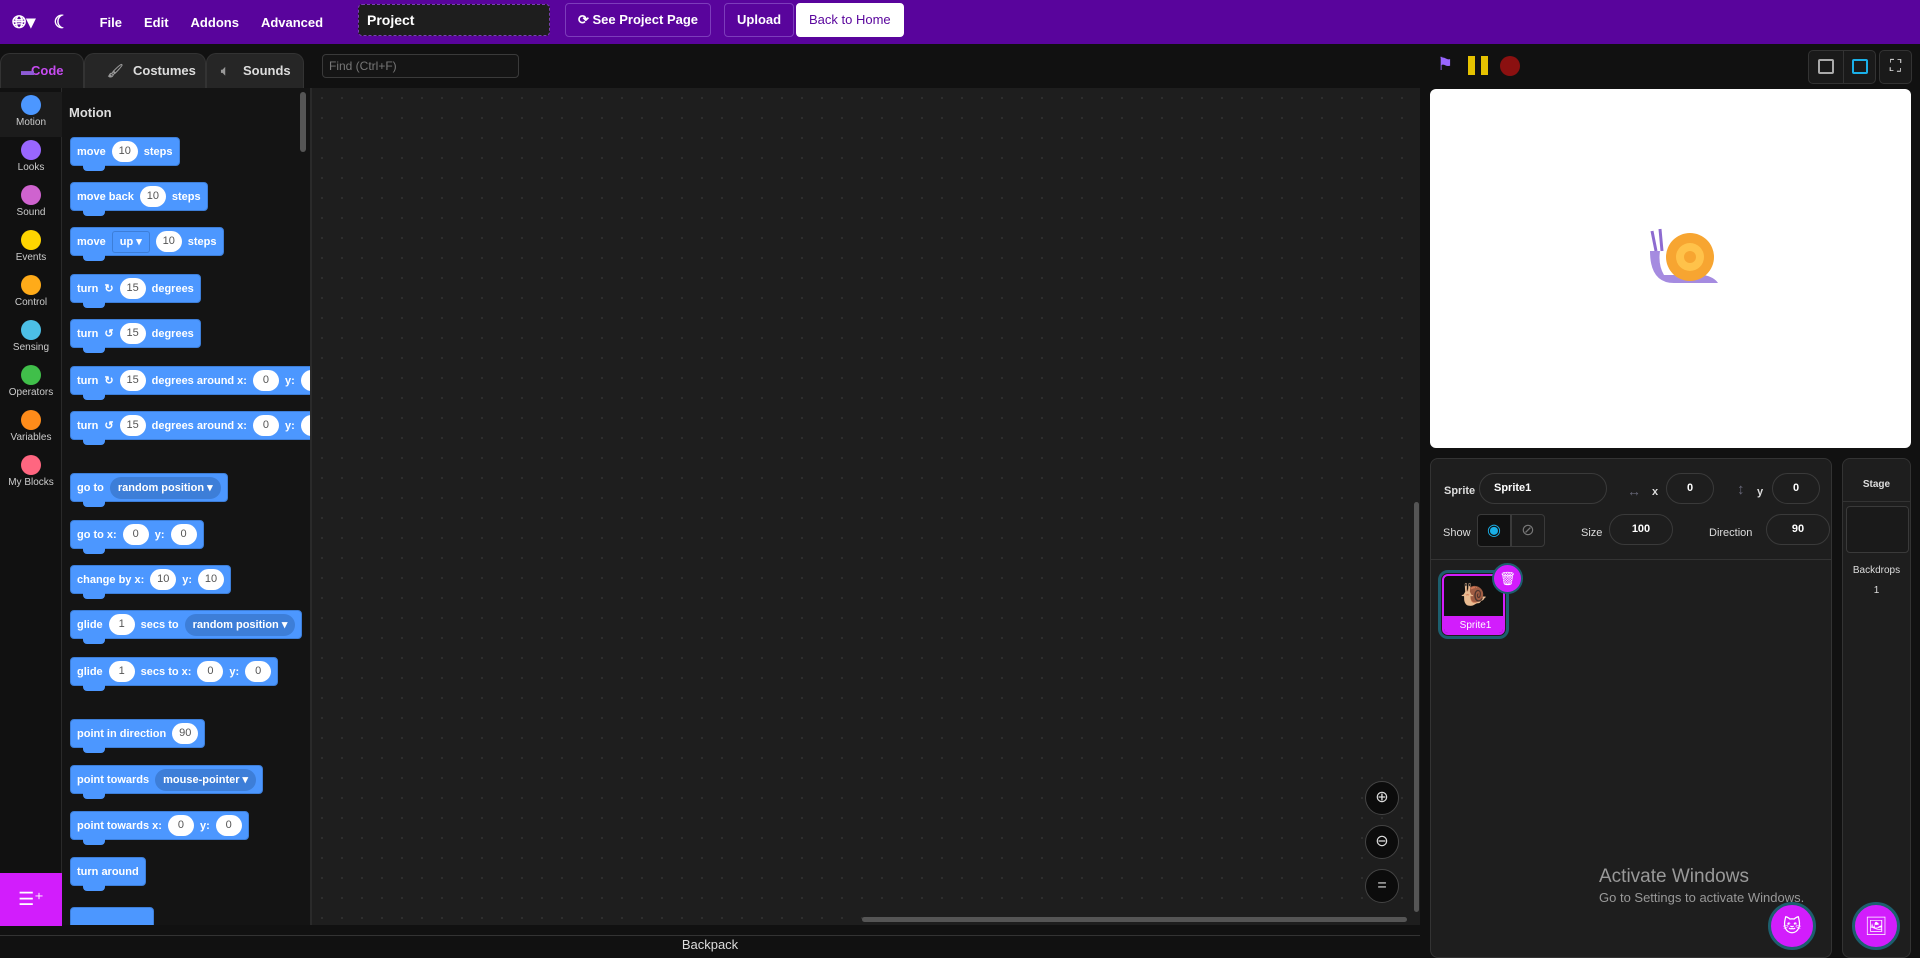 Image resolution: width=1920 pixels, height=958 pixels. What do you see at coordinates (31, 899) in the screenshot?
I see `add-extension-button: ☰⁺` at bounding box center [31, 899].